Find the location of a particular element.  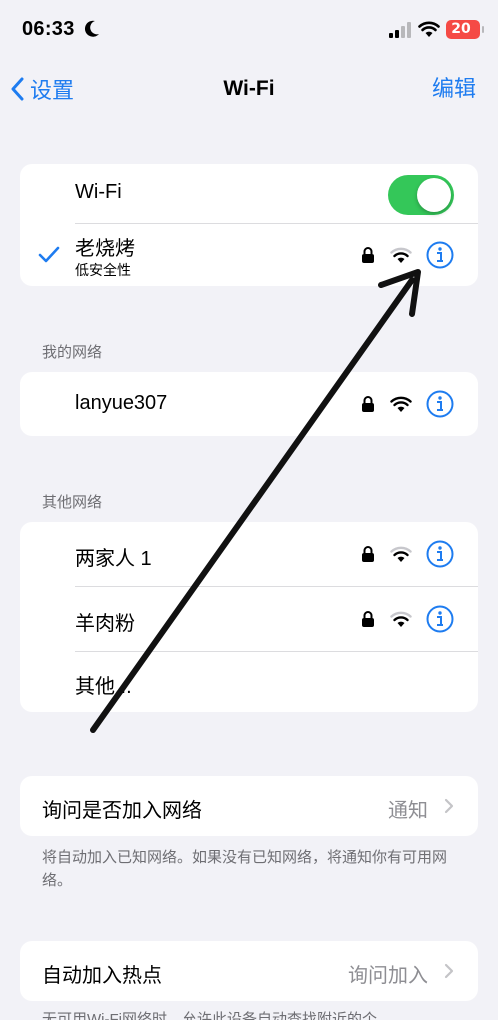

page-title: Wi-Fi is located at coordinates (249, 88).